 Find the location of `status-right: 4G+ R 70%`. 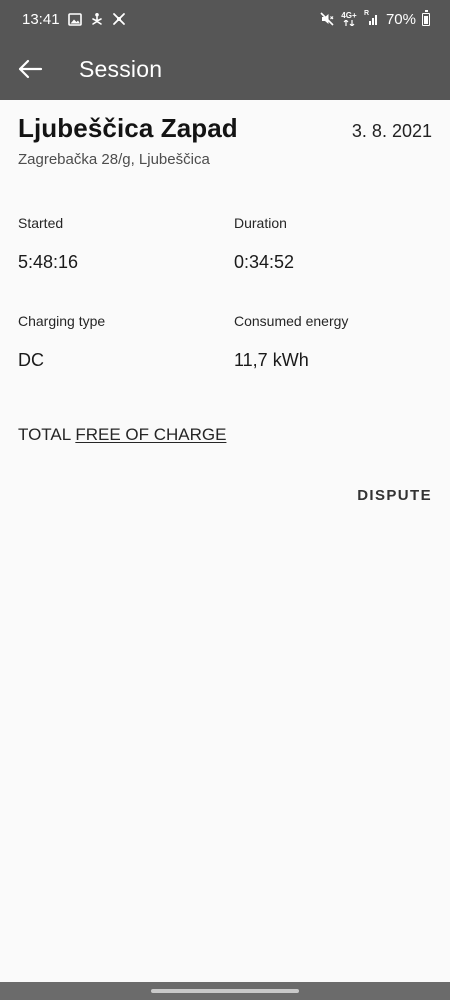

status-right: 4G+ R 70% is located at coordinates (375, 19).